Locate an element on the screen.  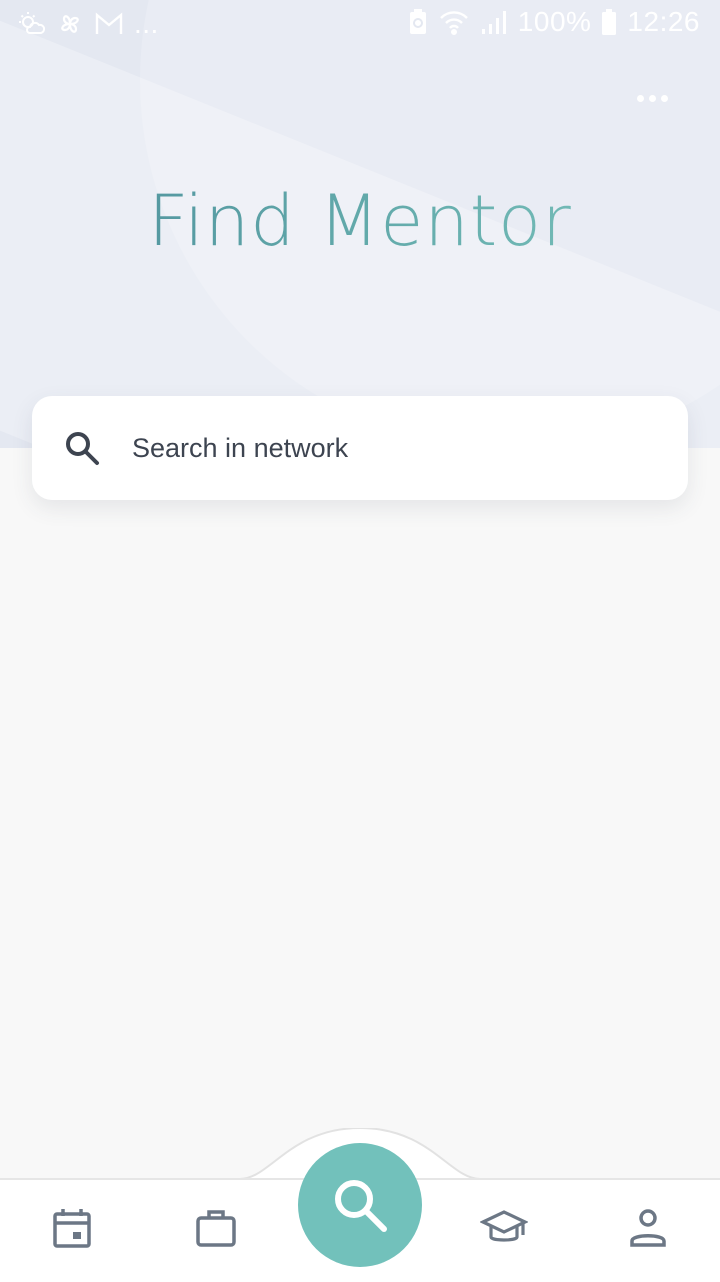
gmail-icon is located at coordinates (109, 24).